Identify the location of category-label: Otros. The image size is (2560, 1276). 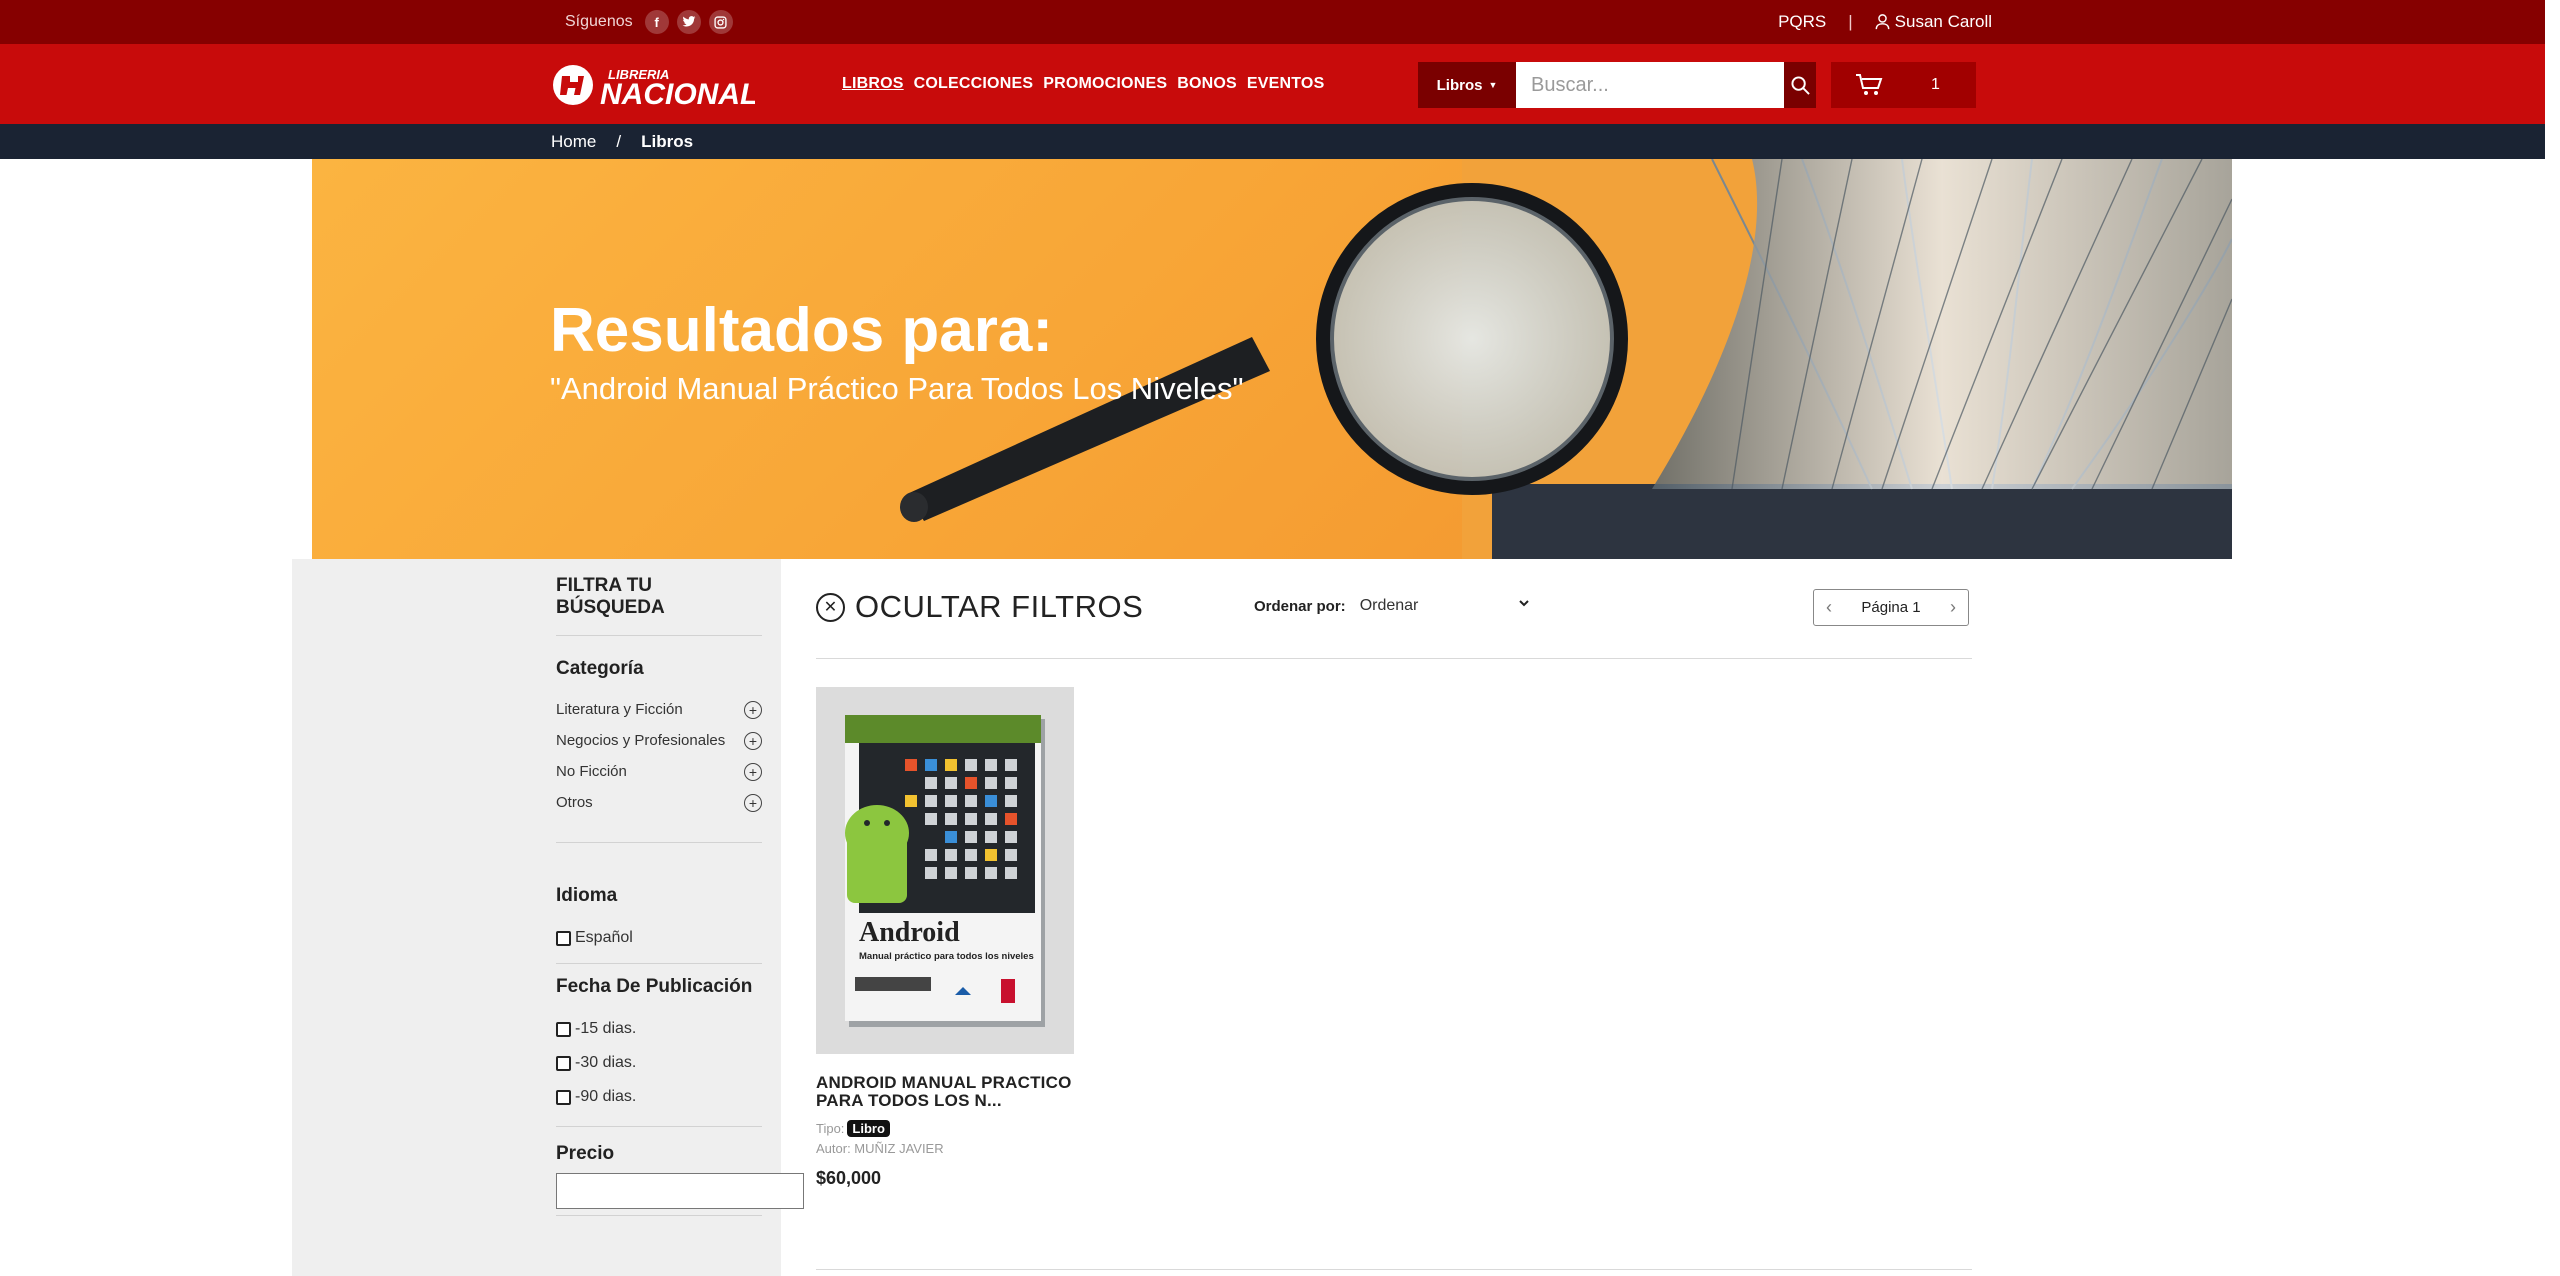
(574, 802).